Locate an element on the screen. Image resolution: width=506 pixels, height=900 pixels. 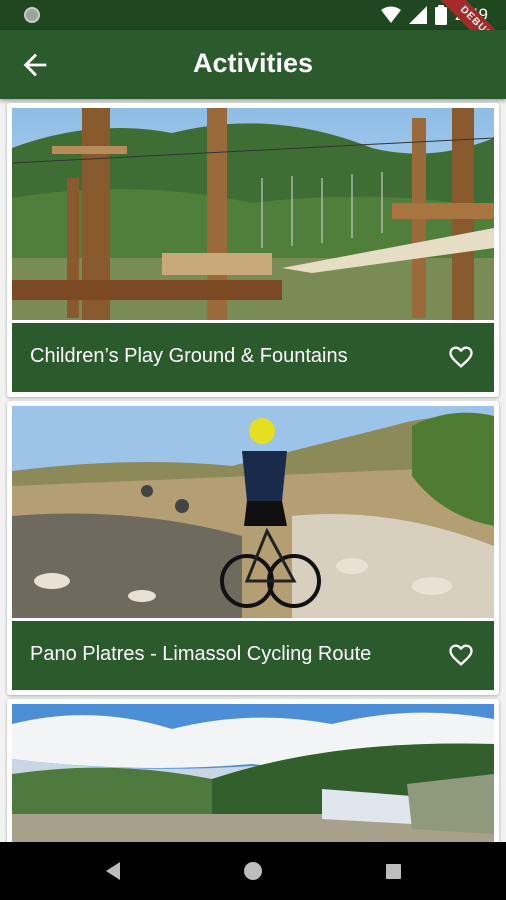
page-title: Activities is located at coordinates (253, 63).